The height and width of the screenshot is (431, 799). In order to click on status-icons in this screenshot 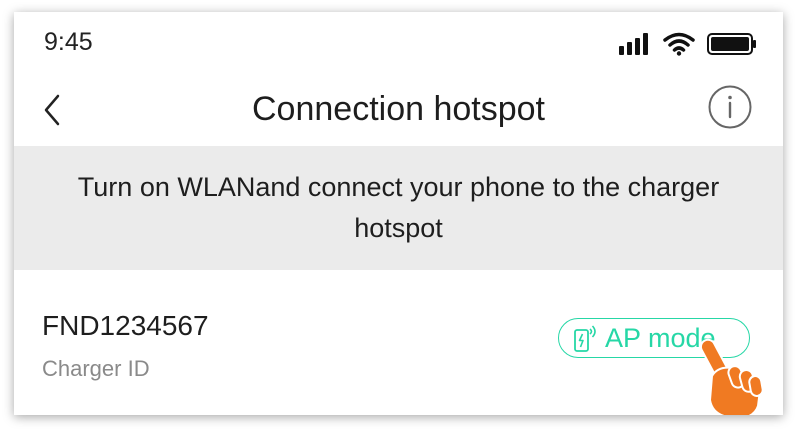, I will do `click(688, 46)`.